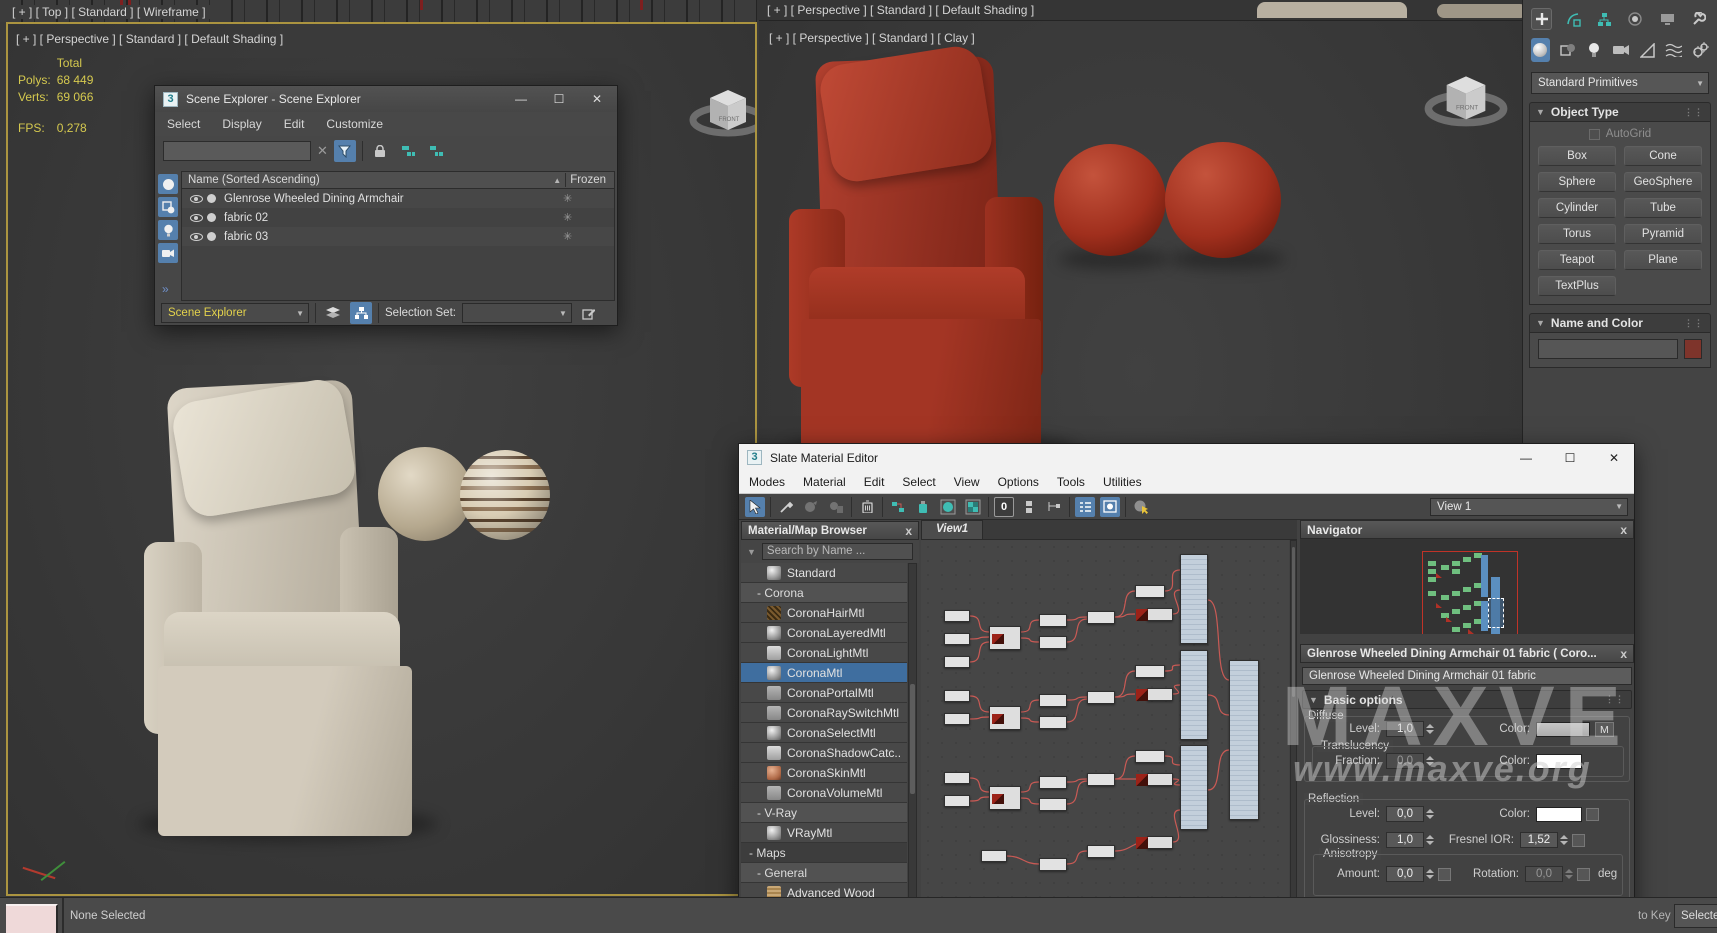  I want to click on layout-children-icon, so click(1054, 507).